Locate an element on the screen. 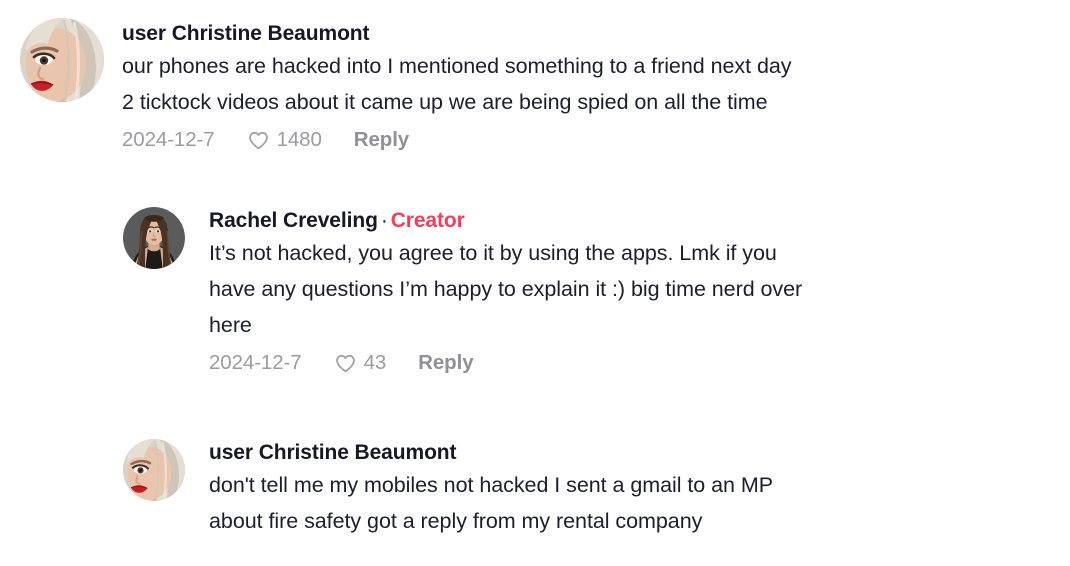 The height and width of the screenshot is (566, 1070). username-text: Rachel Creveling is located at coordinates (293, 220).